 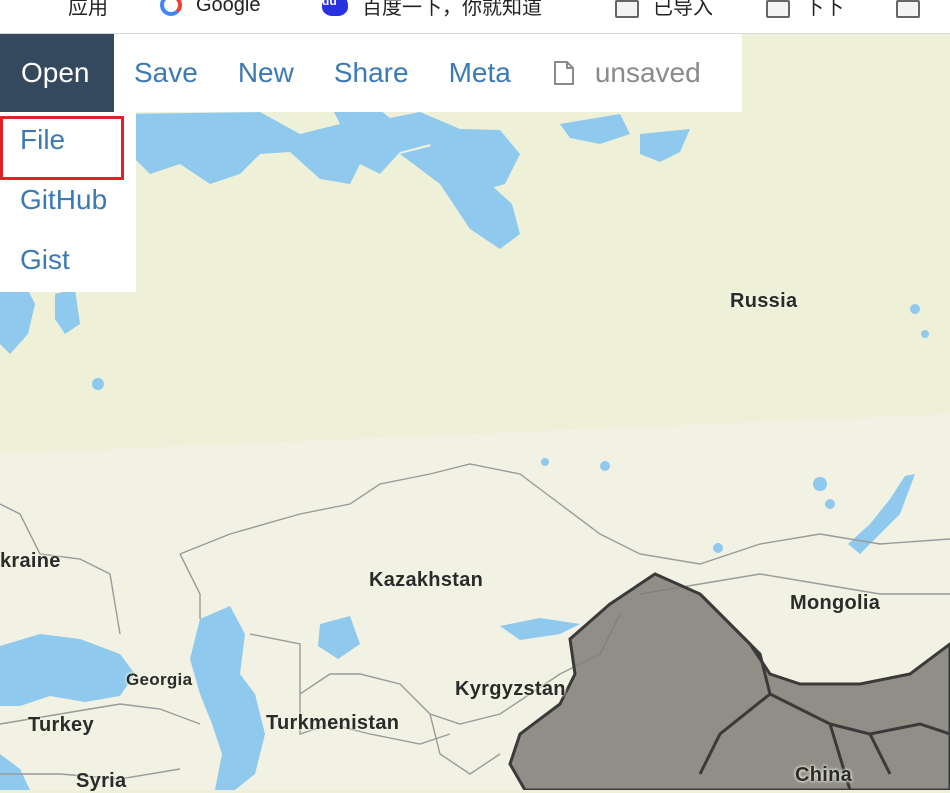 I want to click on apps-grid-icon, so click(x=42, y=8).